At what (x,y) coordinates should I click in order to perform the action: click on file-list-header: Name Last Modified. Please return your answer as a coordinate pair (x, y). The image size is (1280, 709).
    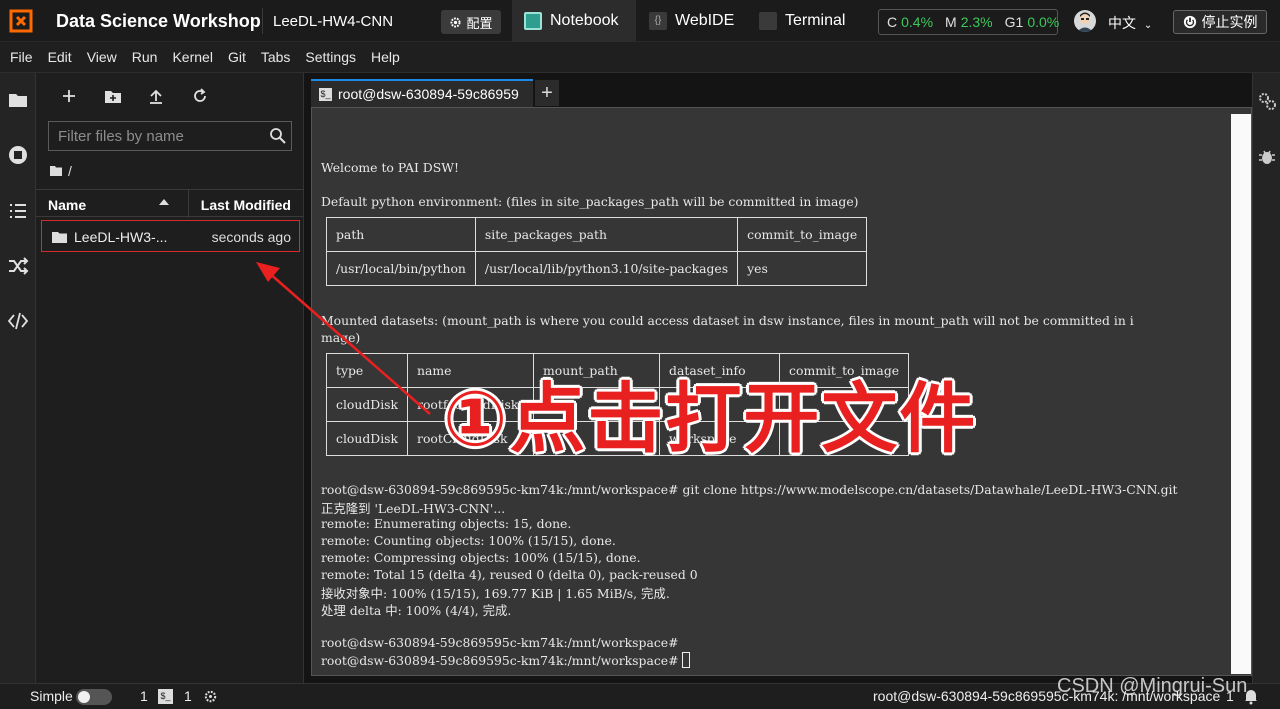
    Looking at the image, I should click on (170, 203).